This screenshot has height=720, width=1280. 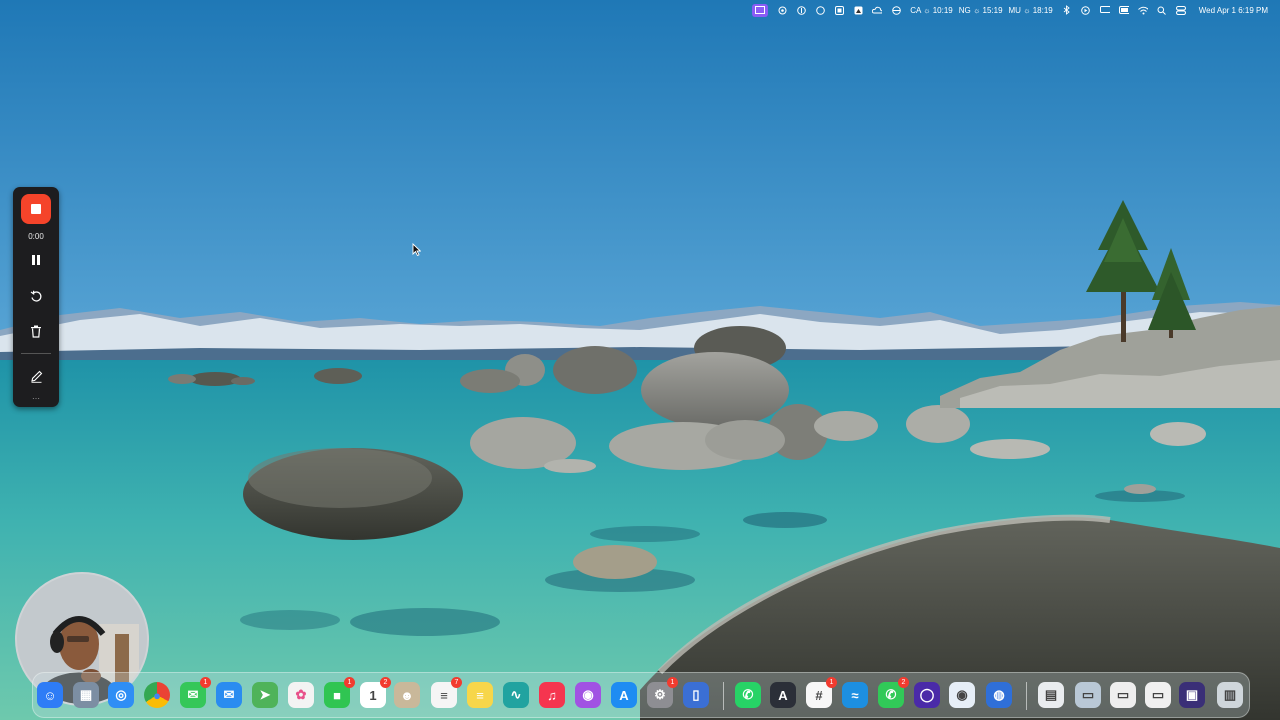 I want to click on music-icon: ♫, so click(x=552, y=695).